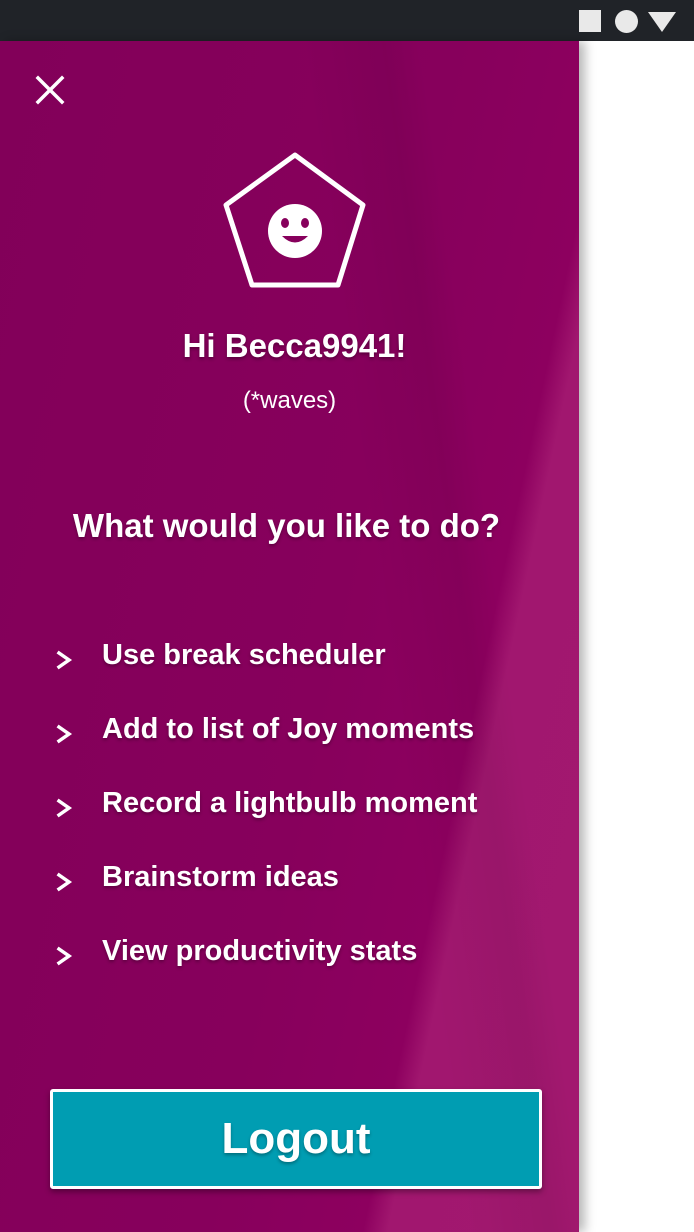 This screenshot has width=694, height=1232. I want to click on menu-item-label: Use break scheduler, so click(244, 655).